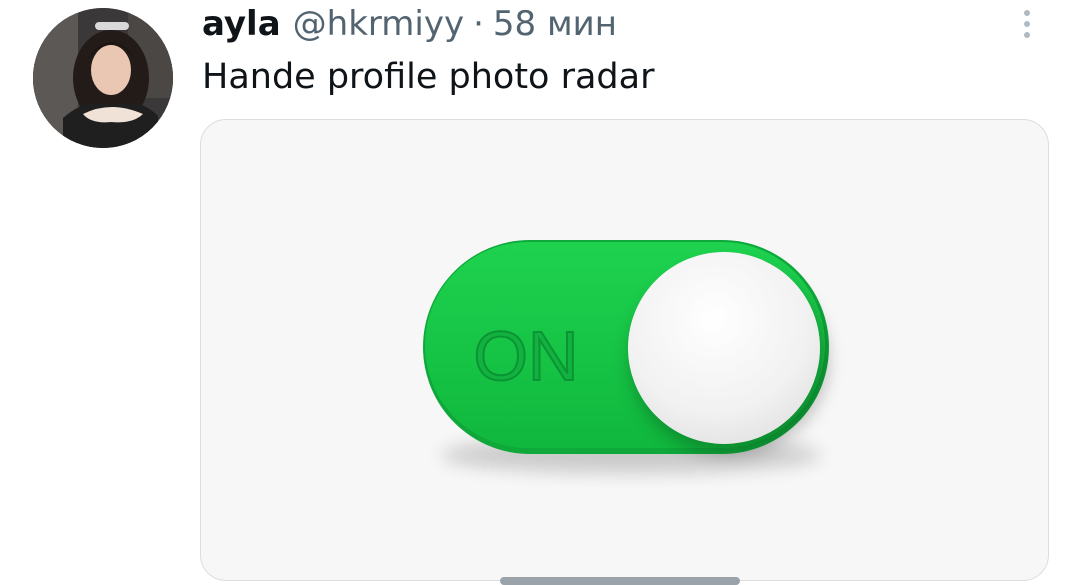  What do you see at coordinates (555, 24) in the screenshot?
I see `tweet-timestamp: 58 мин` at bounding box center [555, 24].